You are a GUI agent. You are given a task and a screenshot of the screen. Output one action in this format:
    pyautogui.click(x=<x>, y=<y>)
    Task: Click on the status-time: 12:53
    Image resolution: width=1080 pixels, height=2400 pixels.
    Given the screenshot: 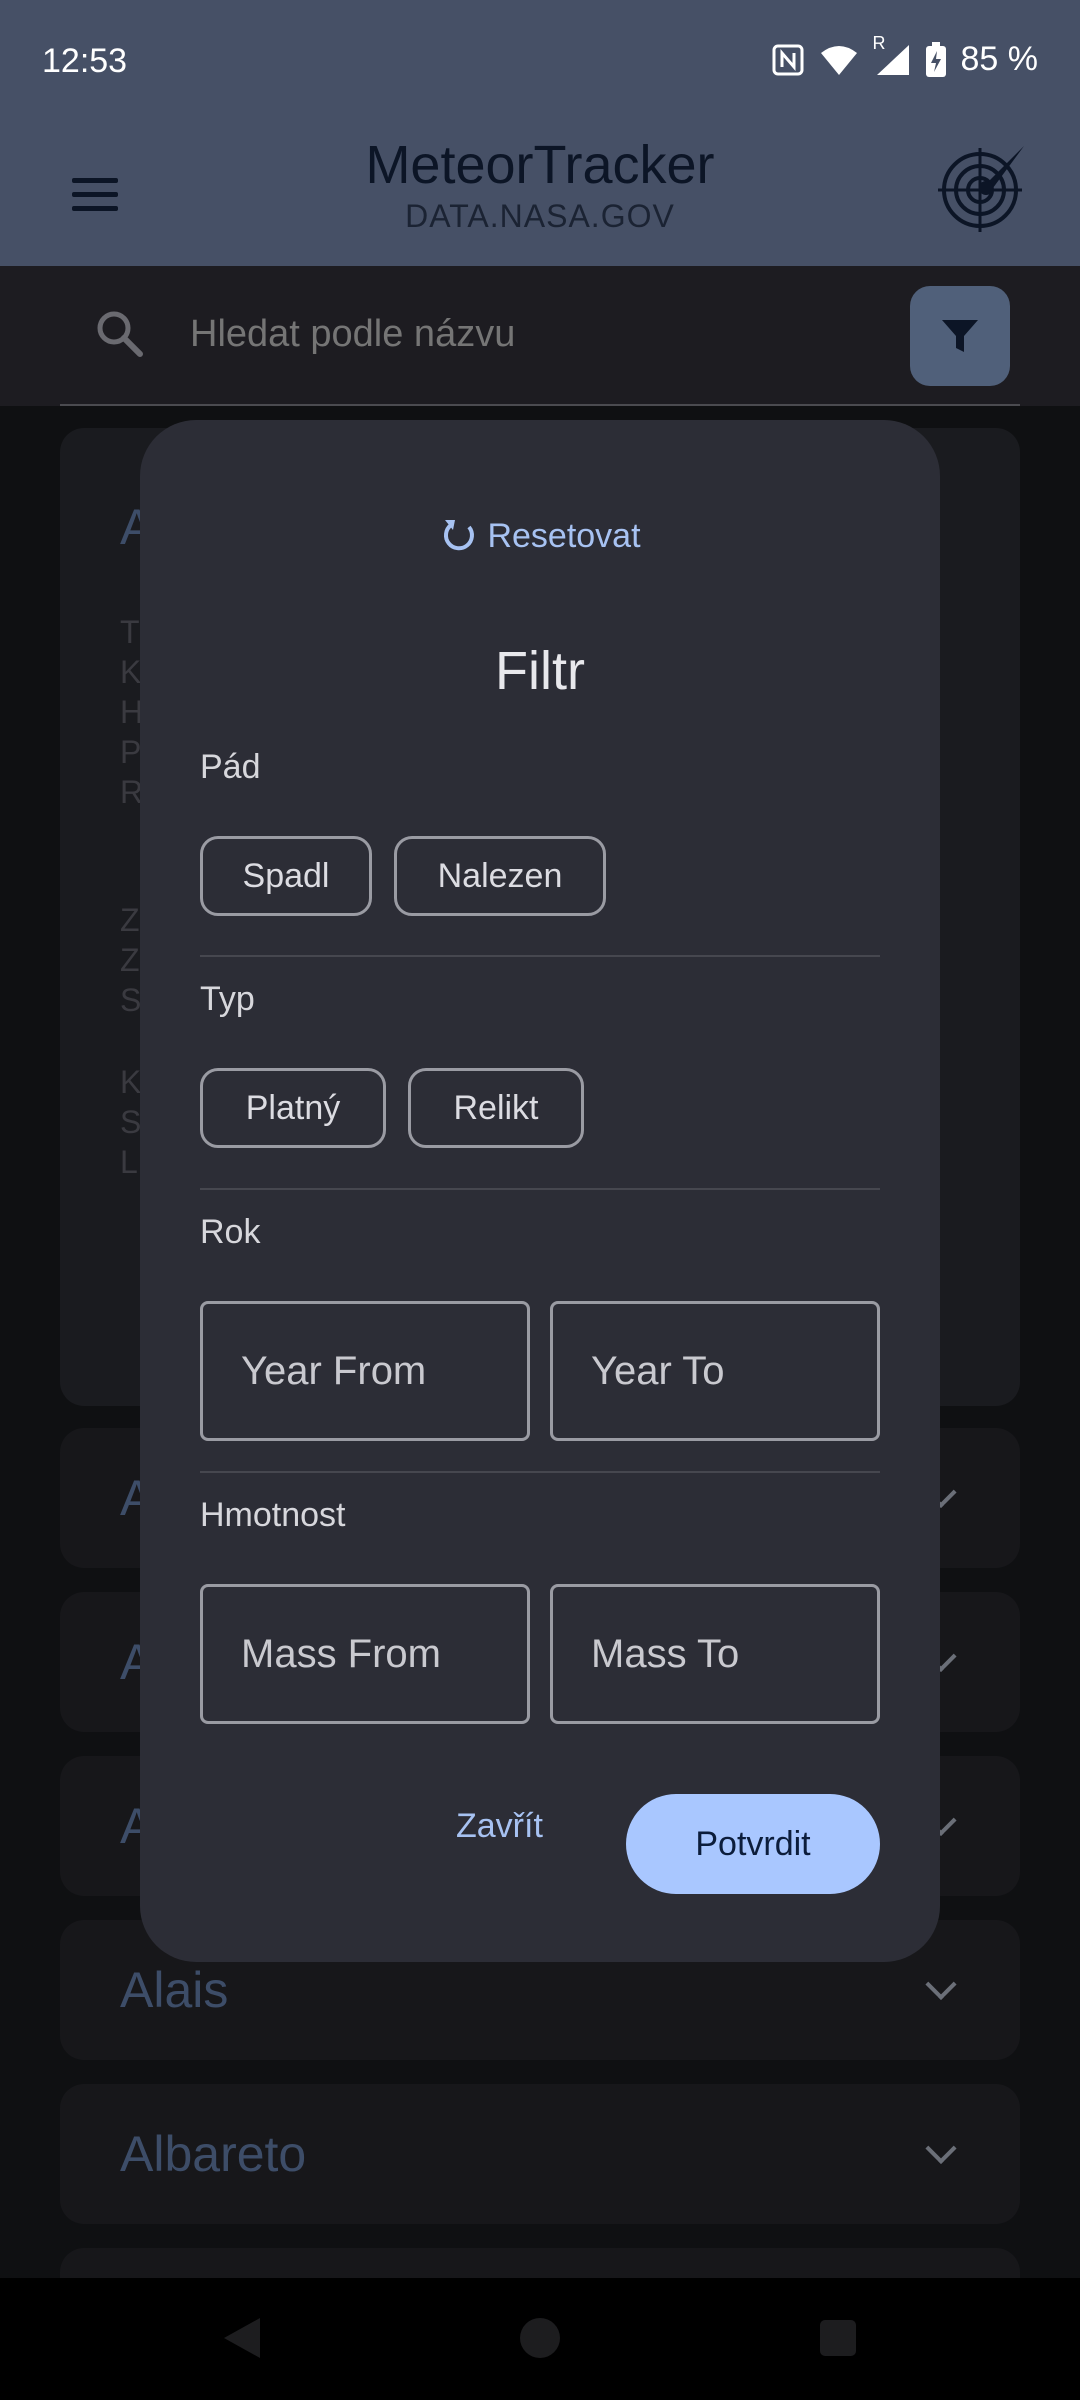 What is the action you would take?
    pyautogui.click(x=85, y=61)
    